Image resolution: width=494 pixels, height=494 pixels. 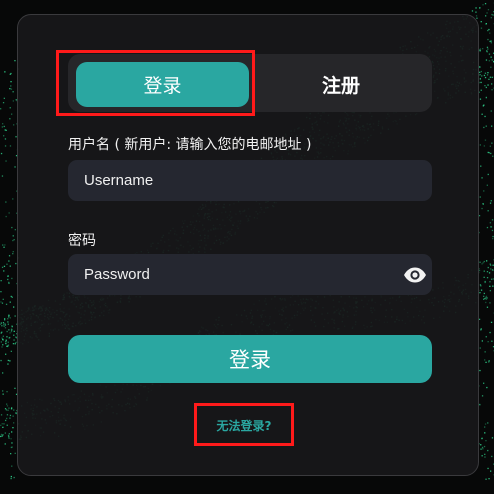 I want to click on password-label: 密码, so click(x=82, y=241).